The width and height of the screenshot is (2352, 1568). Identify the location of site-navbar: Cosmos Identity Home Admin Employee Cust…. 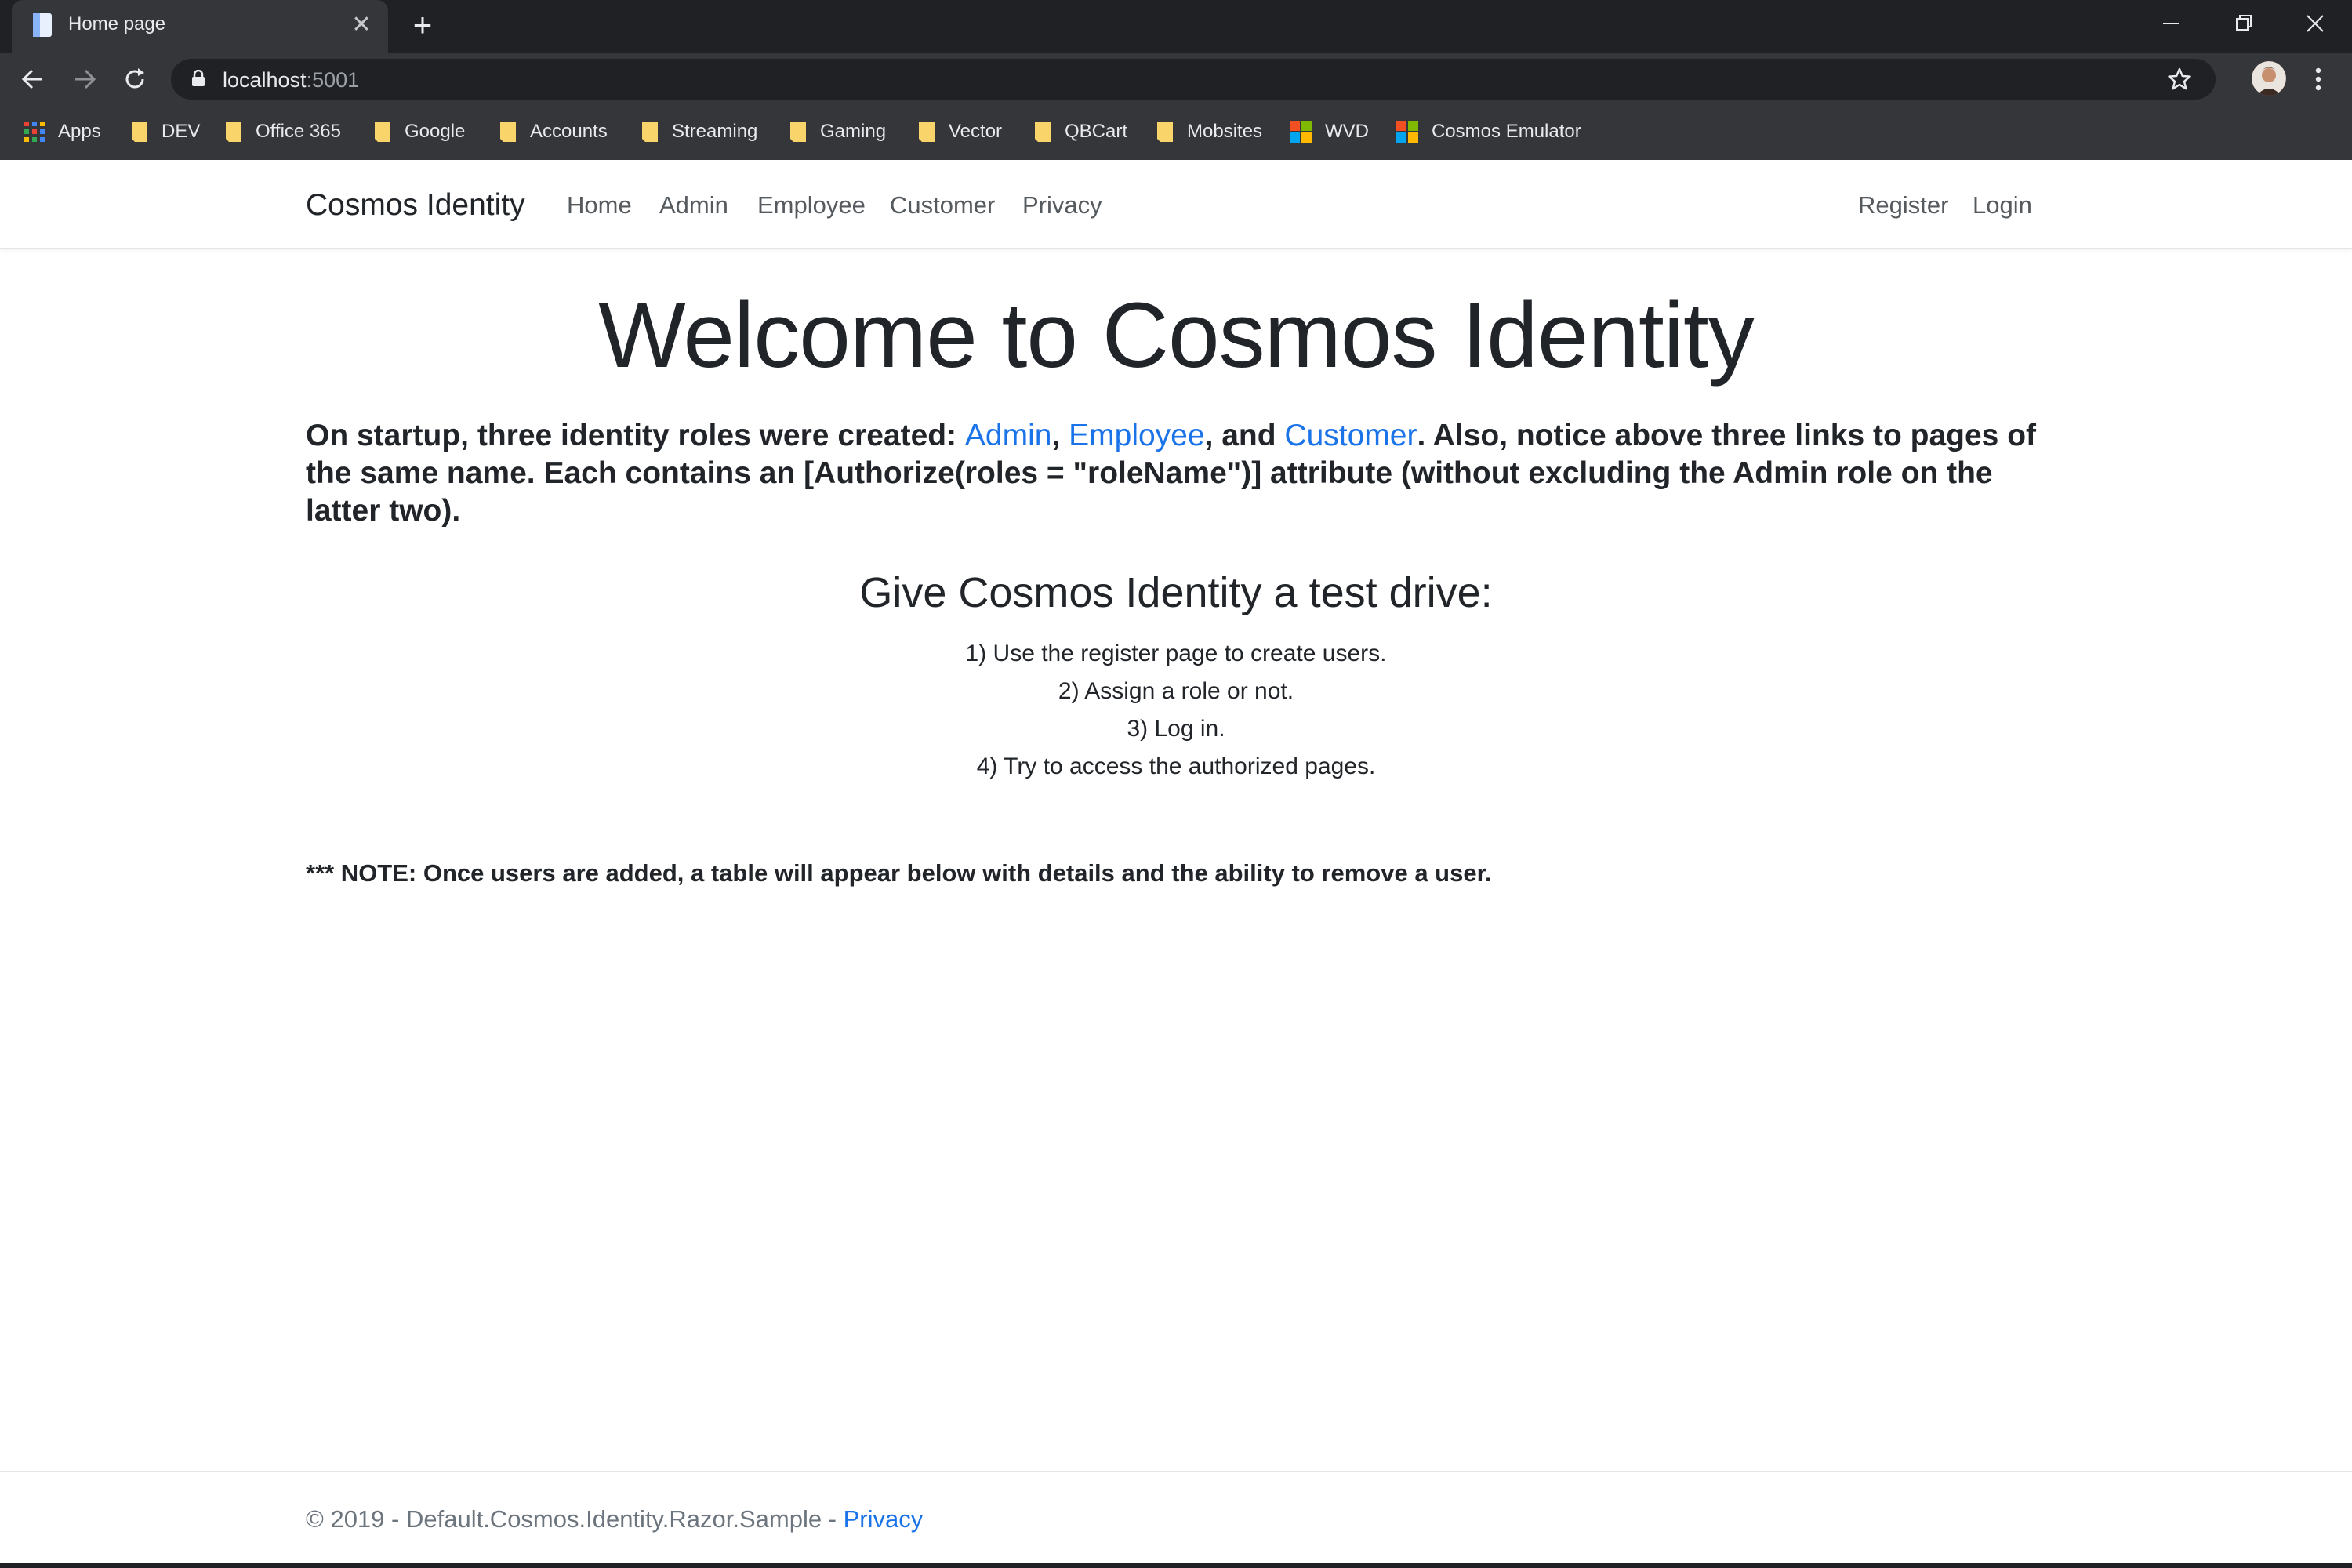
(1176, 204).